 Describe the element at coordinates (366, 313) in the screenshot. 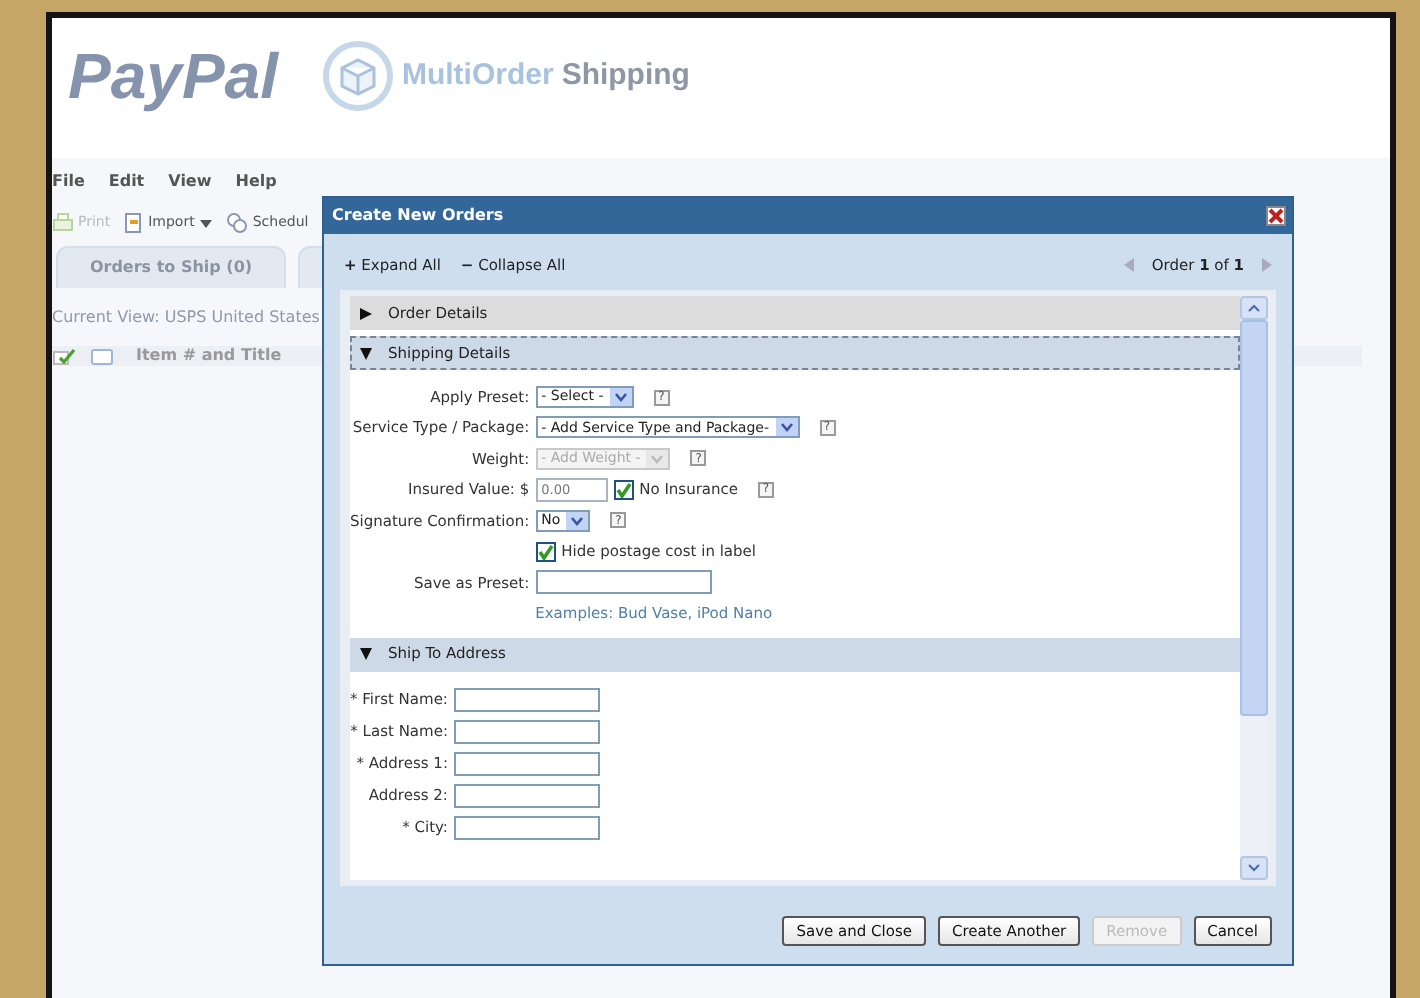

I see `expand-triangle-icon` at that location.